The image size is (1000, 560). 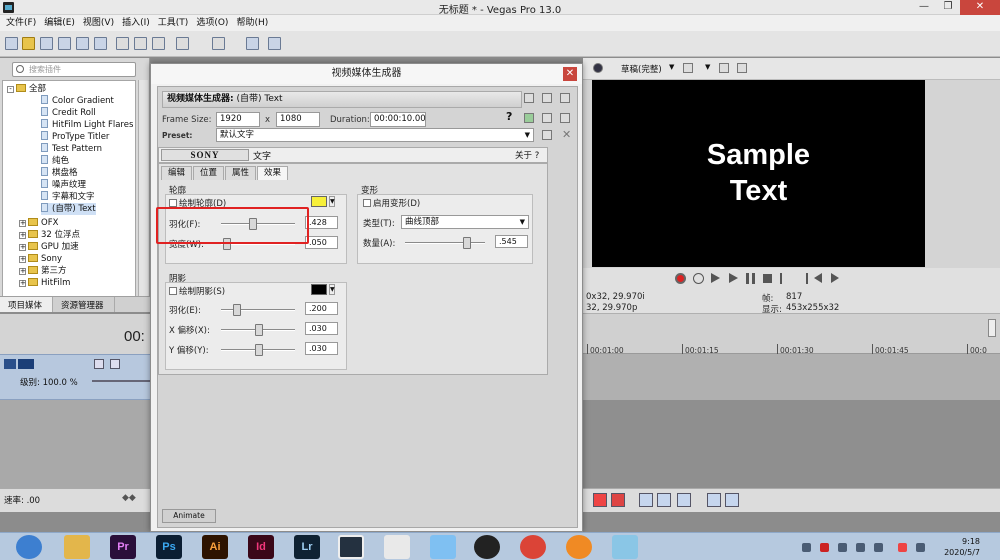 I want to click on about-link: 关于 ?, so click(x=527, y=155).